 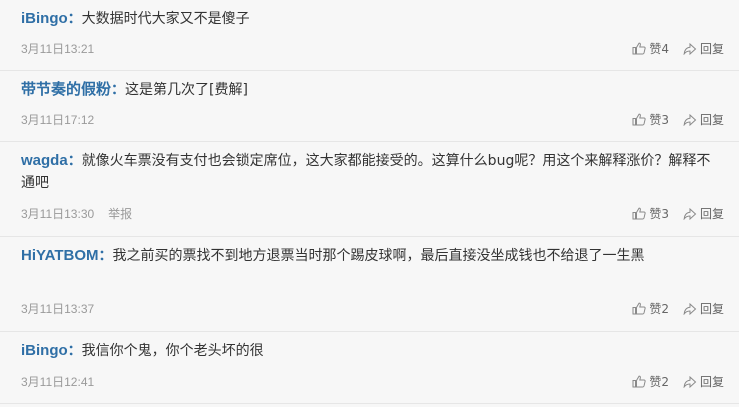 I want to click on comment-text: 这是第几次了[费解], so click(x=186, y=90).